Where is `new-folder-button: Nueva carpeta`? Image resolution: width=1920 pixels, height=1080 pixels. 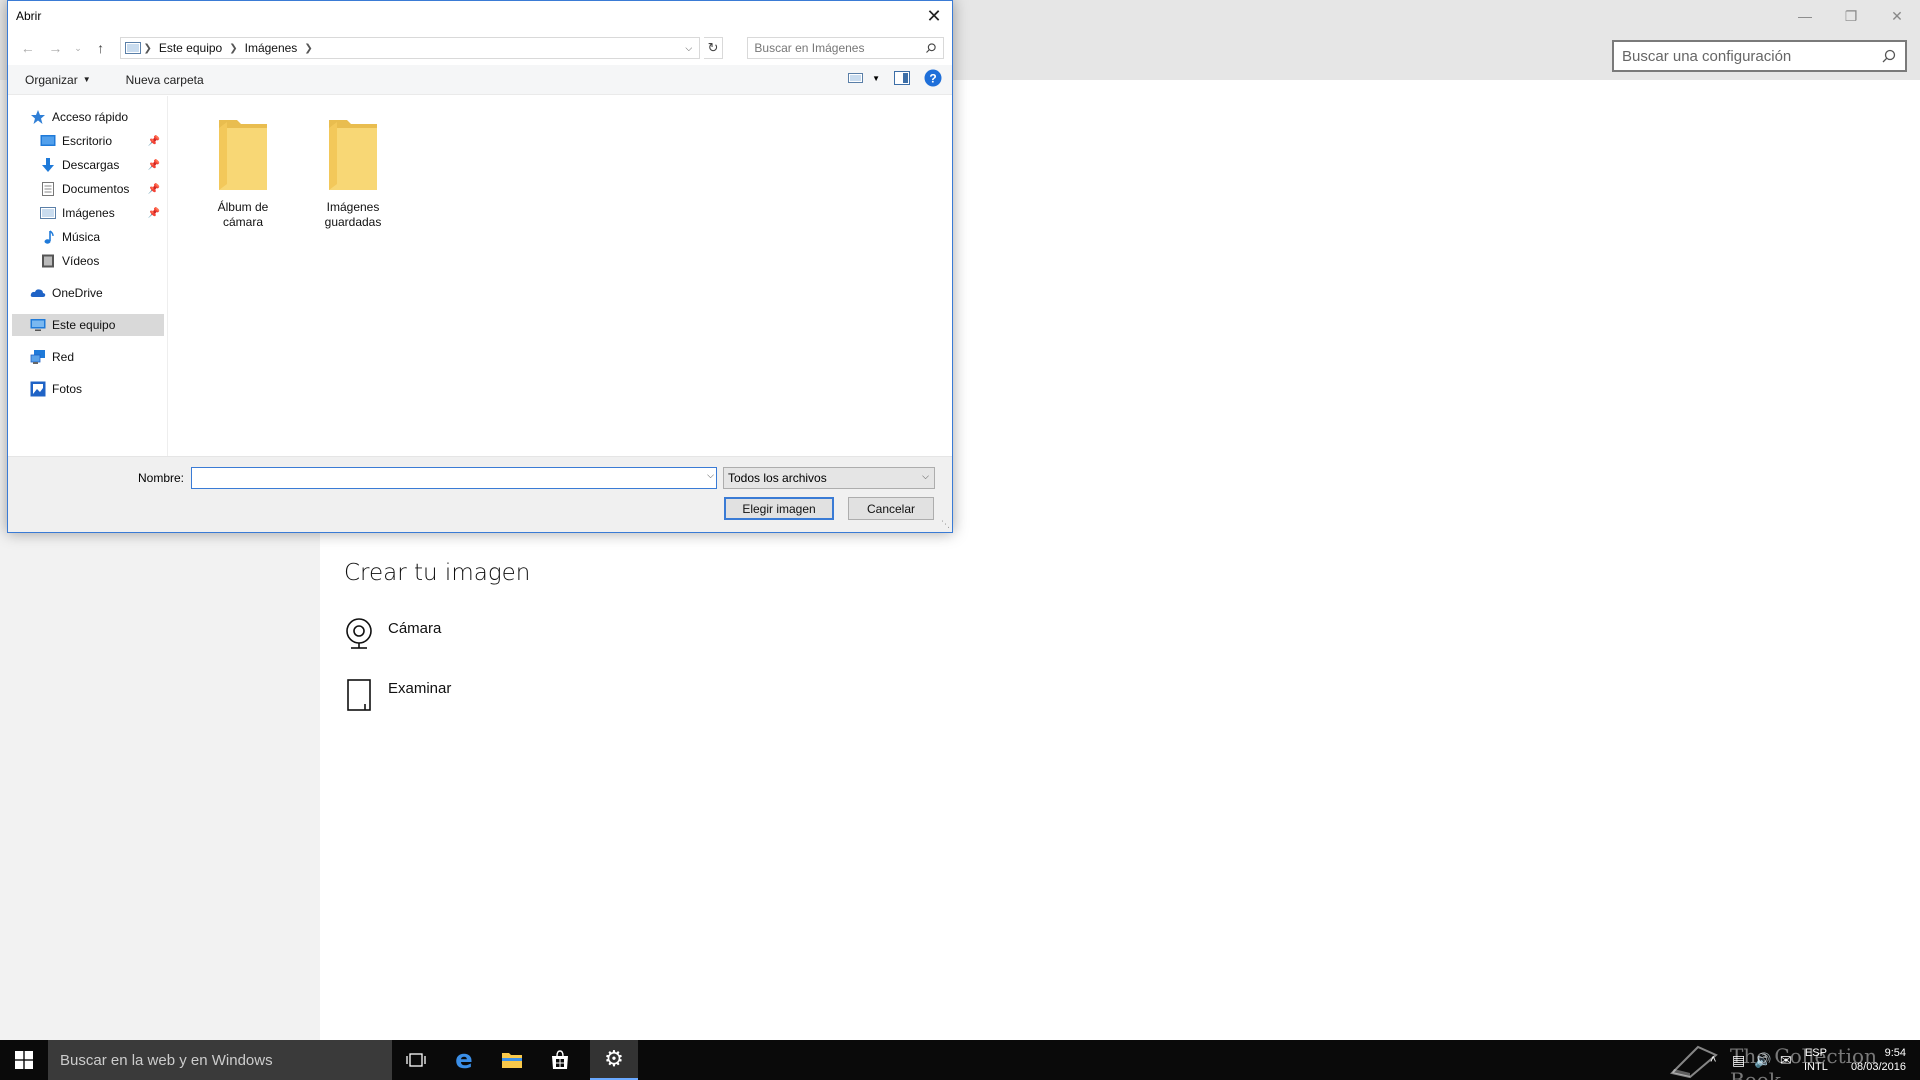
new-folder-button: Nueva carpeta is located at coordinates (165, 80).